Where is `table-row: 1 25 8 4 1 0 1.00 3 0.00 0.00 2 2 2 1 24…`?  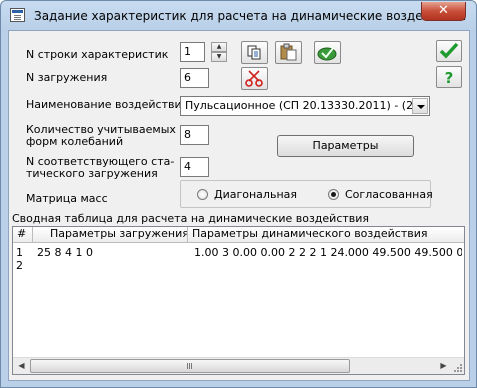
table-row: 1 25 8 4 1 0 1.00 3 0.00 0.00 2 2 2 1 24… is located at coordinates (238, 252).